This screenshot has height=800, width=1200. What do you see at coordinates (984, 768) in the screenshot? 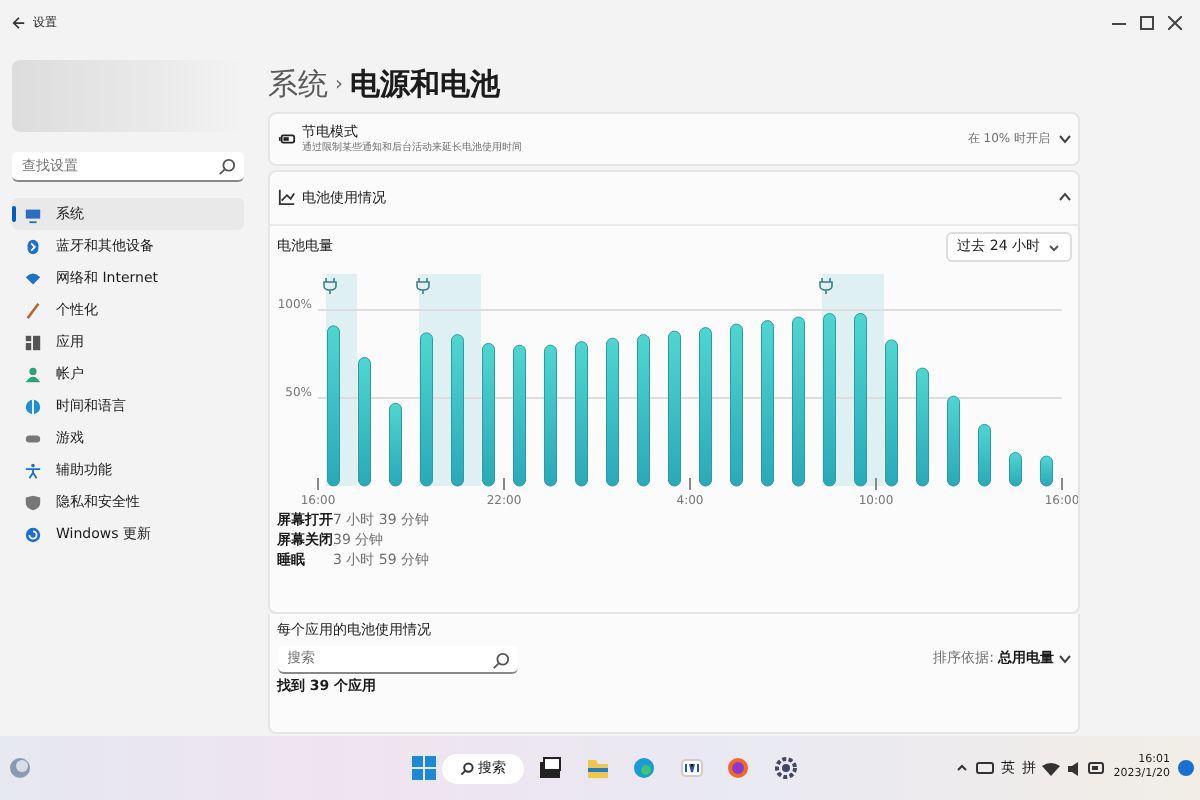
I see `keyboard-icon` at bounding box center [984, 768].